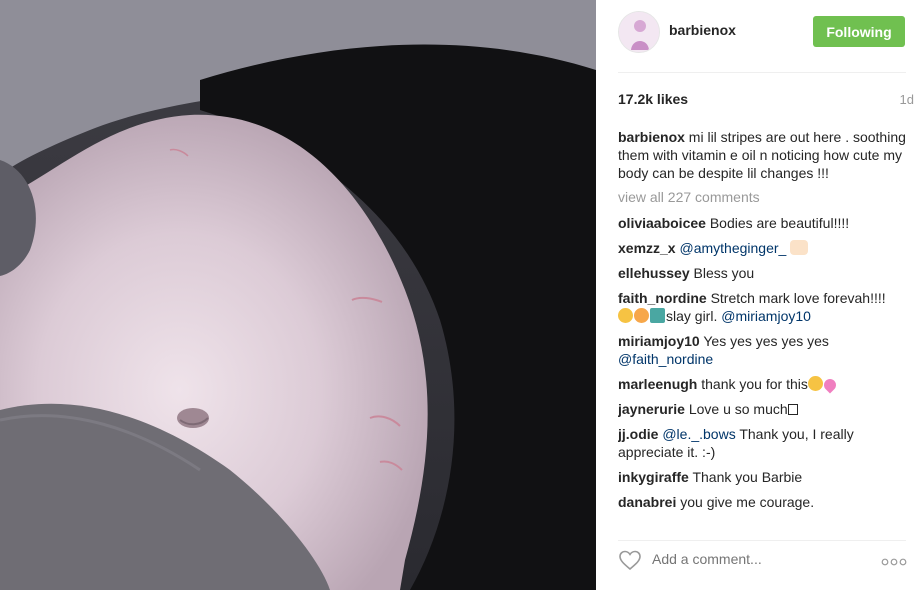  What do you see at coordinates (651, 137) in the screenshot?
I see `caption-username: barbienox` at bounding box center [651, 137].